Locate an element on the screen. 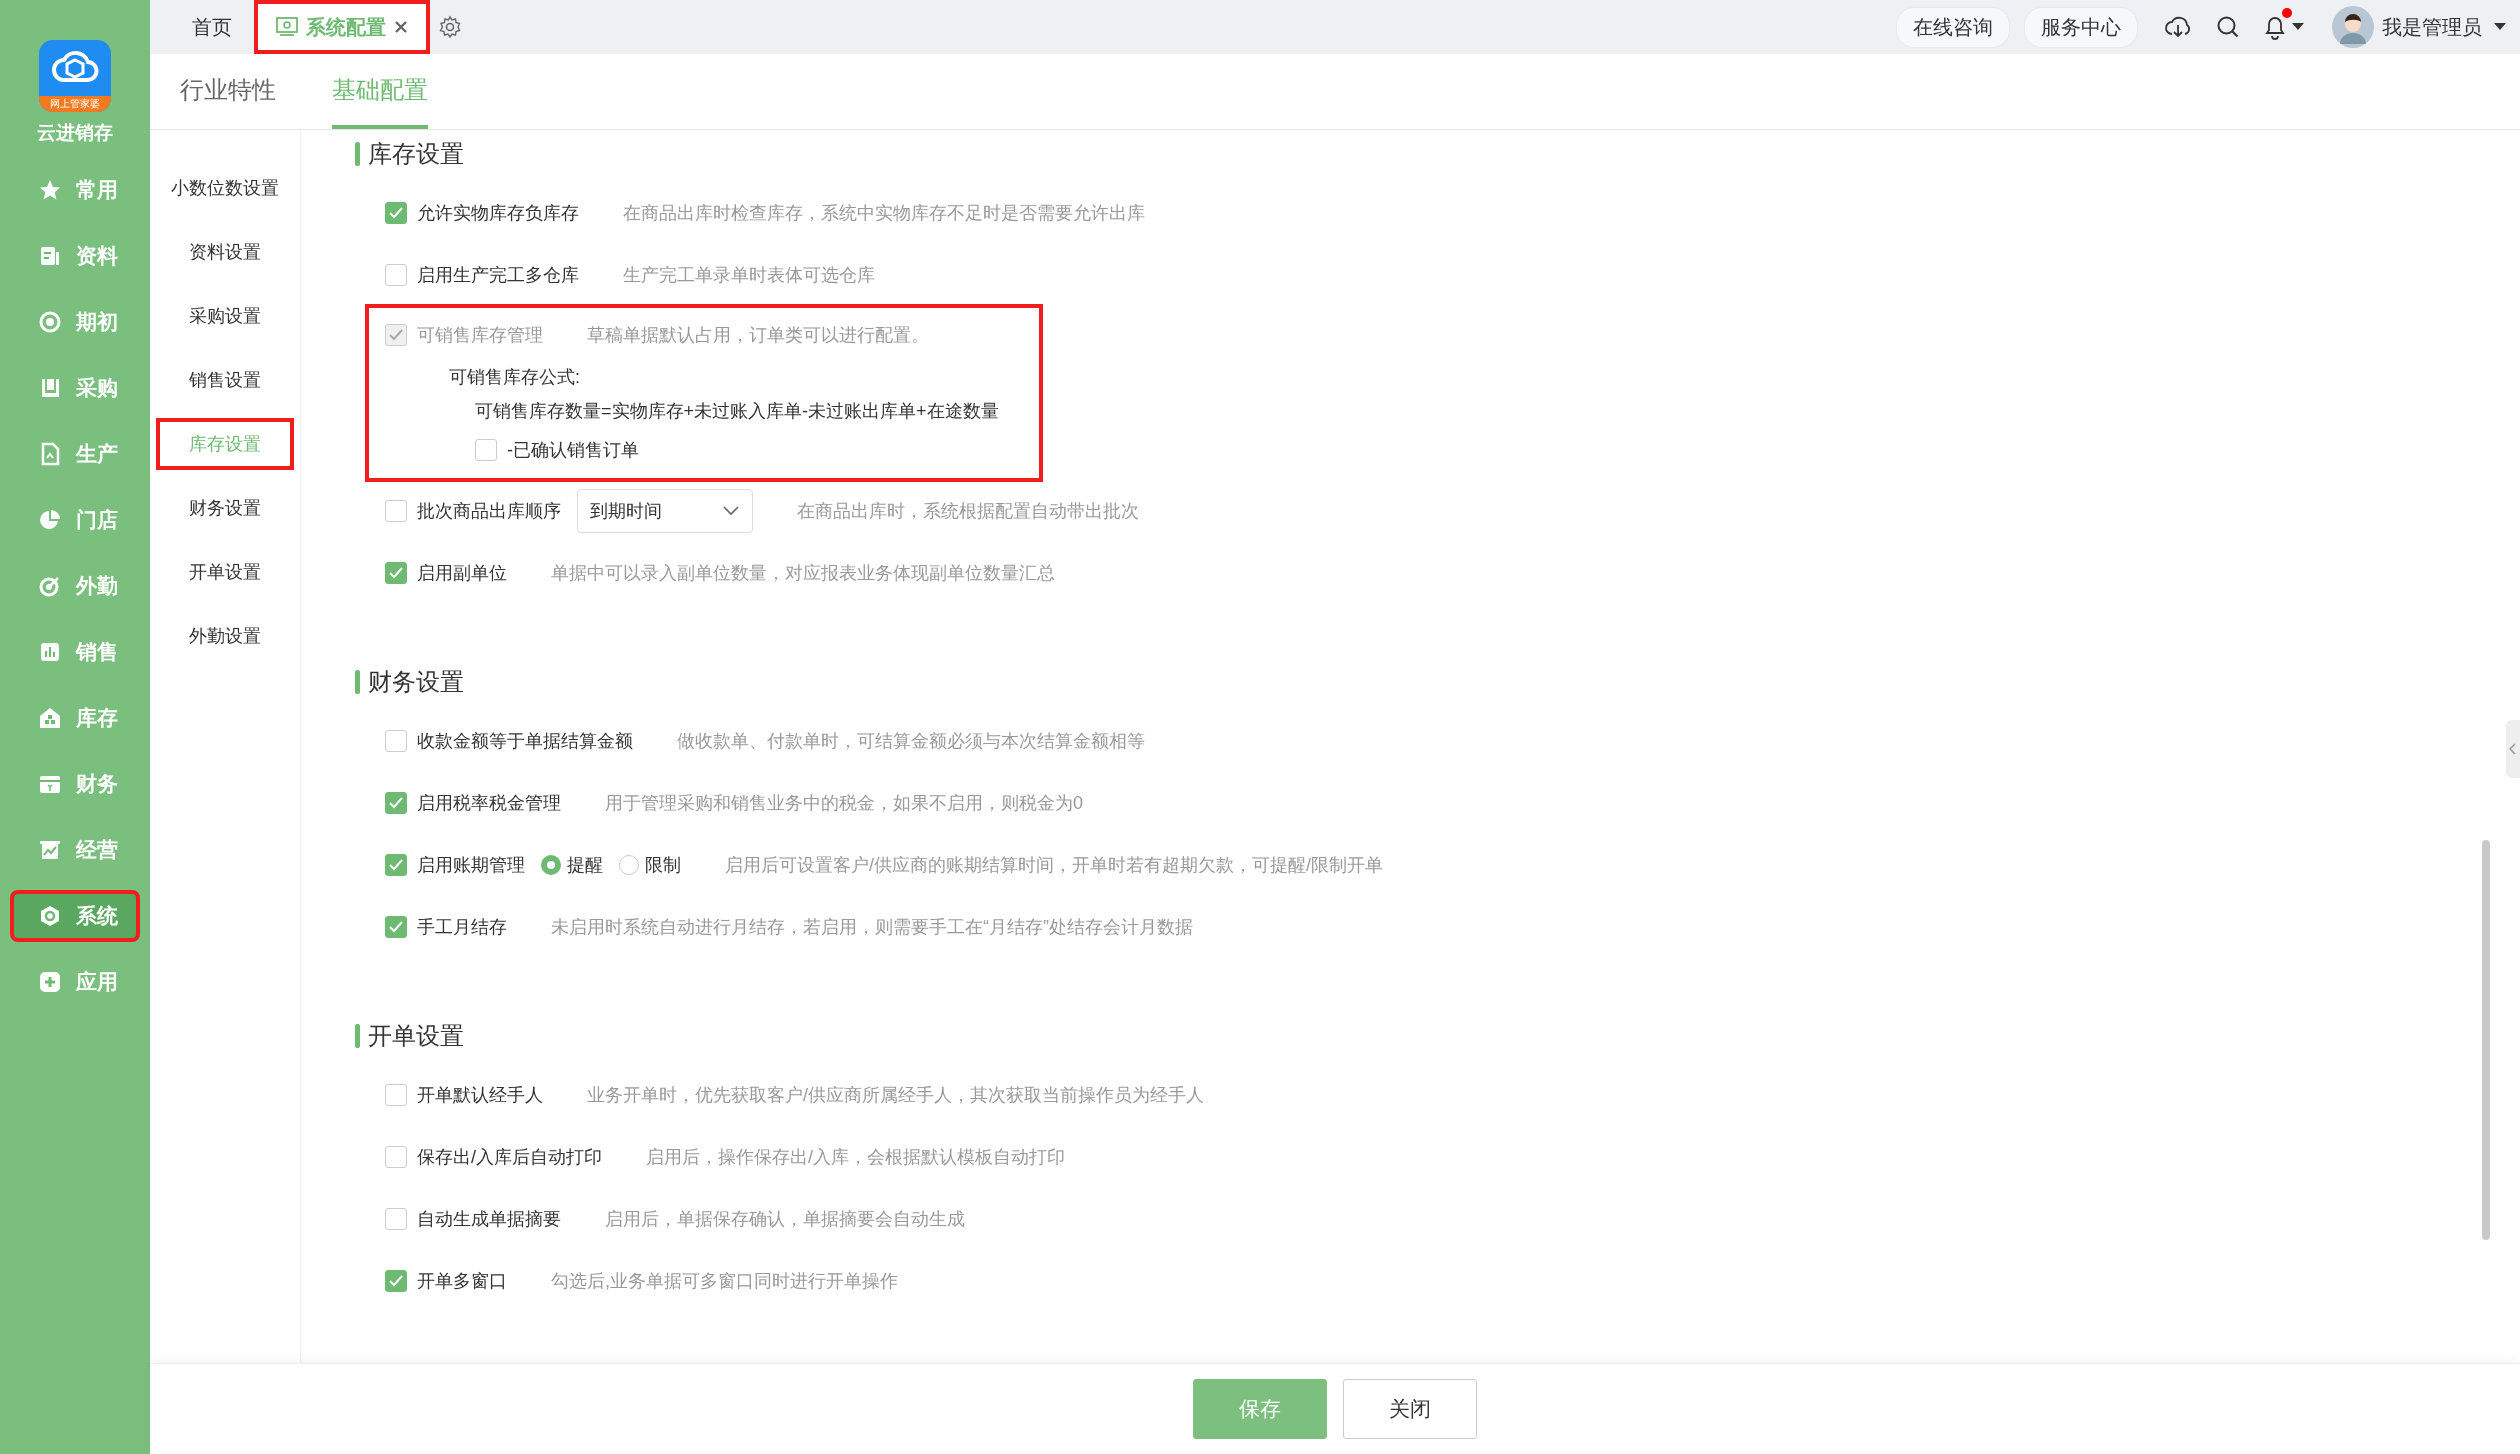  settings-nav-item: 采购设置 is located at coordinates (225, 316).